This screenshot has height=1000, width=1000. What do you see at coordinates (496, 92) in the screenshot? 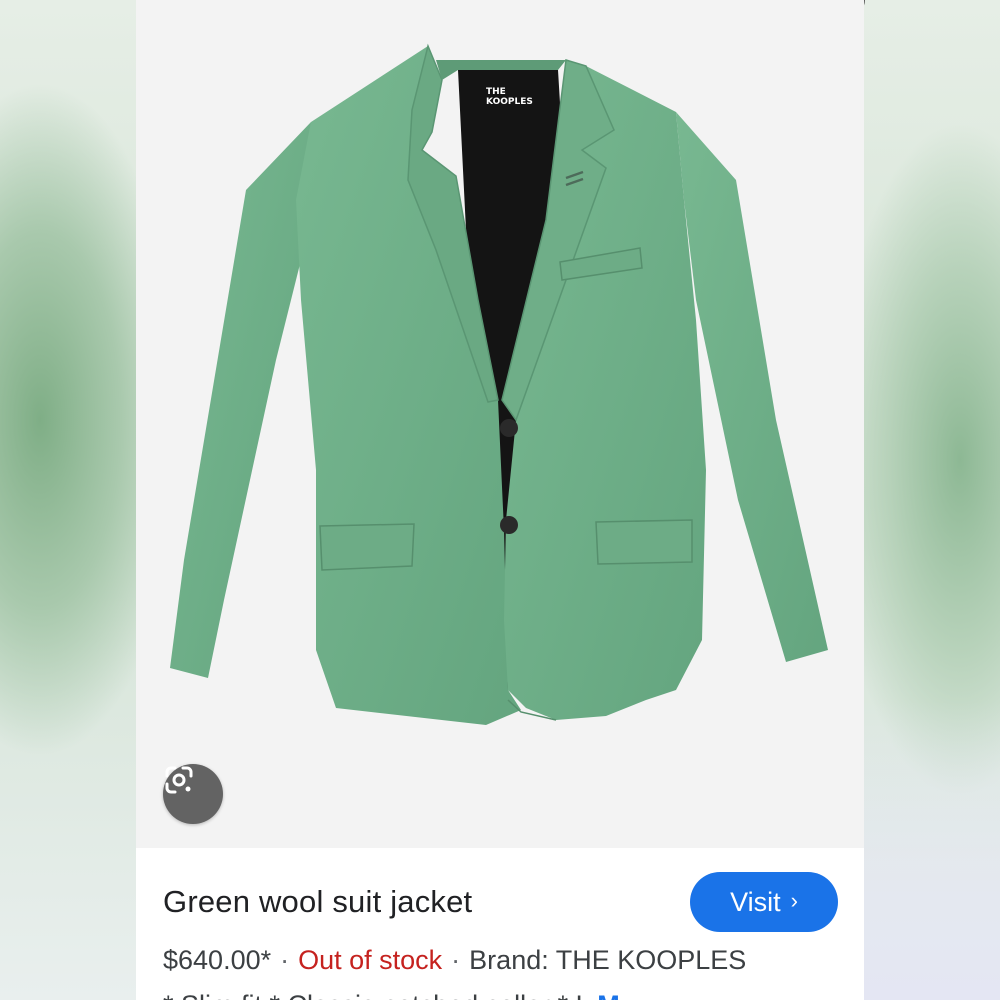
I see `brand-label-line1: THE` at bounding box center [496, 92].